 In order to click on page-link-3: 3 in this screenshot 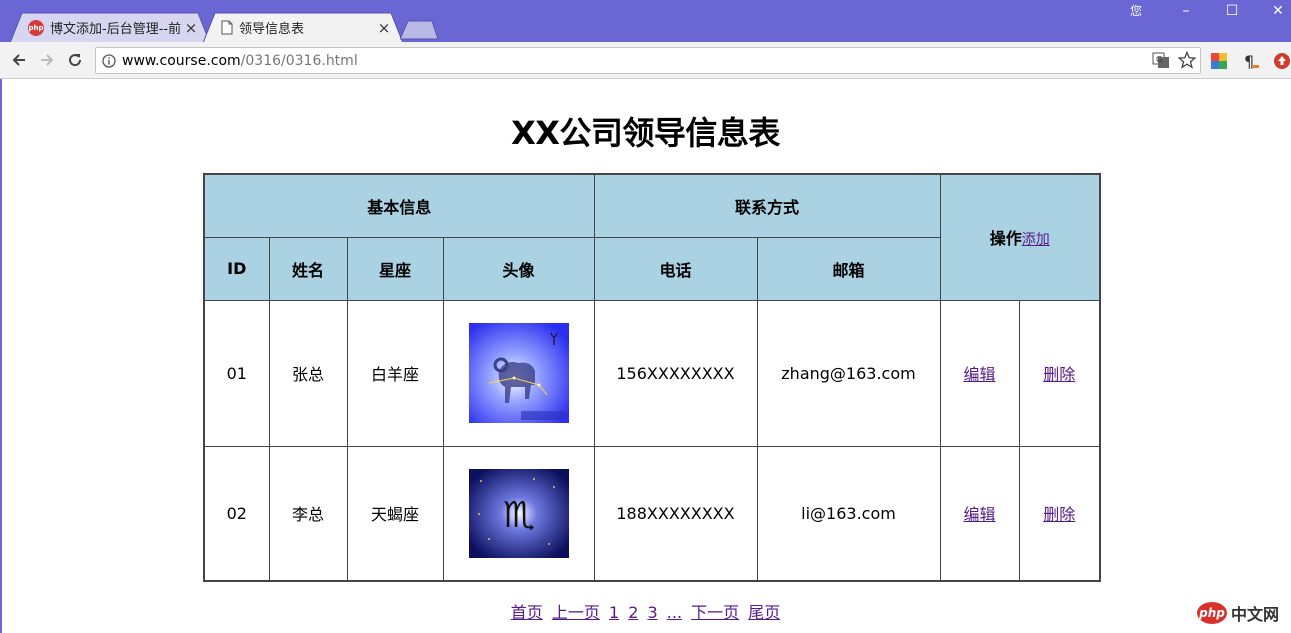, I will do `click(653, 612)`.